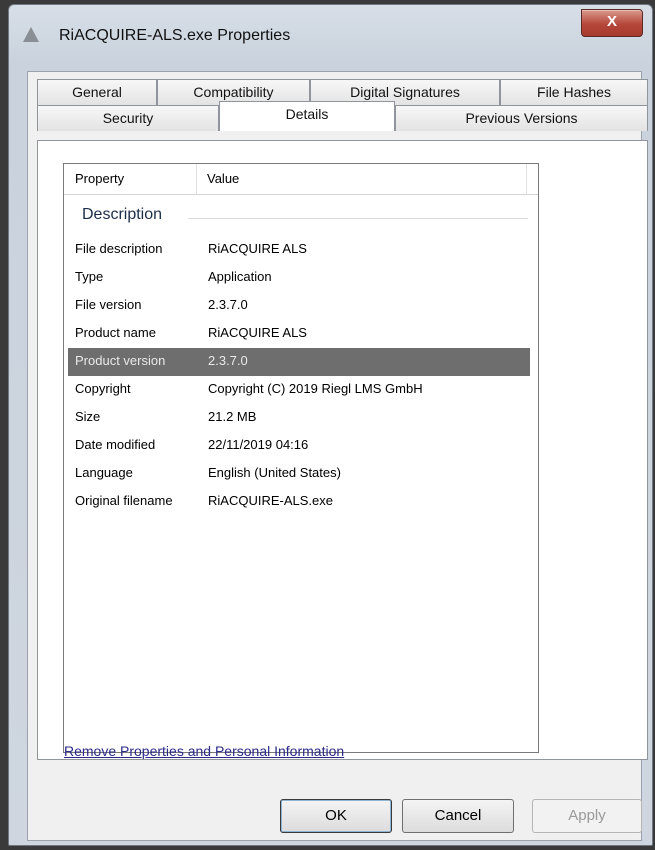  I want to click on property-name: Language, so click(104, 472).